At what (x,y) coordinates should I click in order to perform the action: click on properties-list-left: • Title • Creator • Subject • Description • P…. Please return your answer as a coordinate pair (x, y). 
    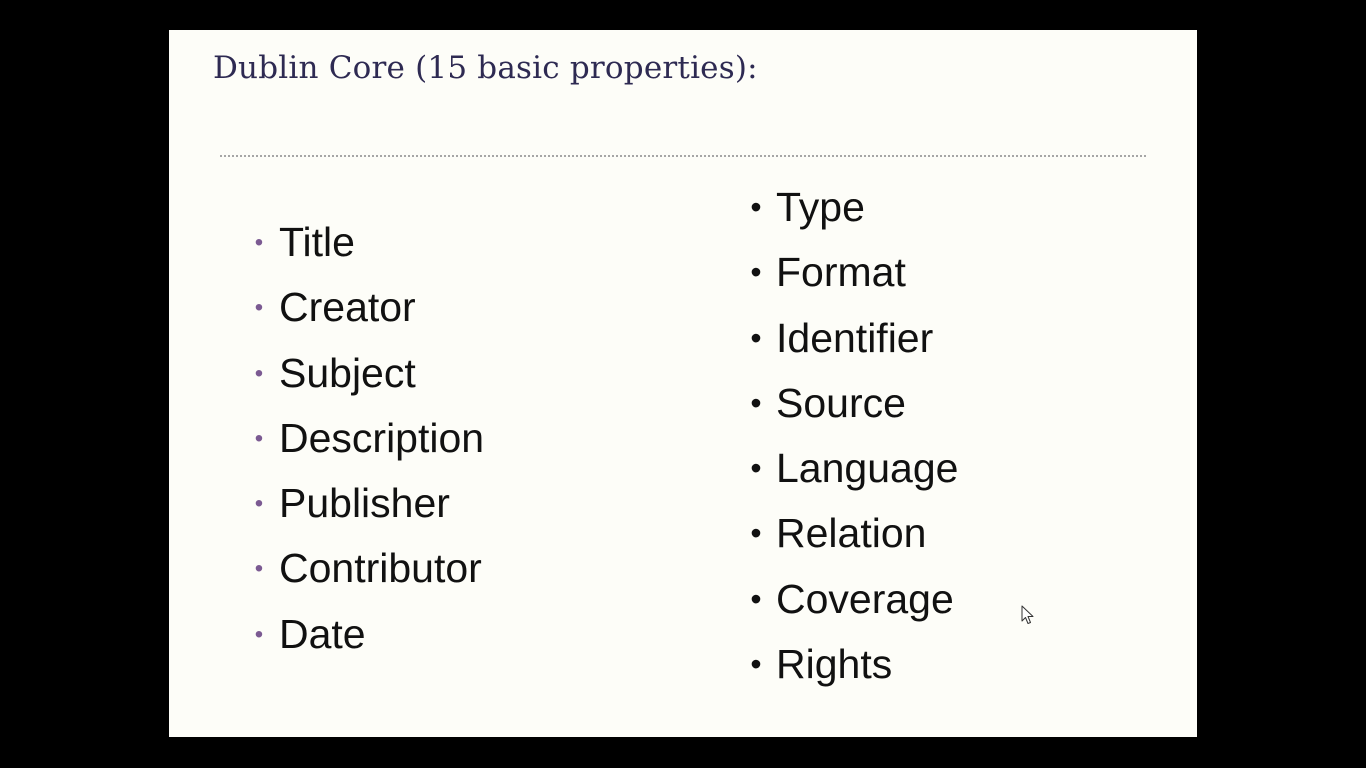
    Looking at the image, I should click on (361, 438).